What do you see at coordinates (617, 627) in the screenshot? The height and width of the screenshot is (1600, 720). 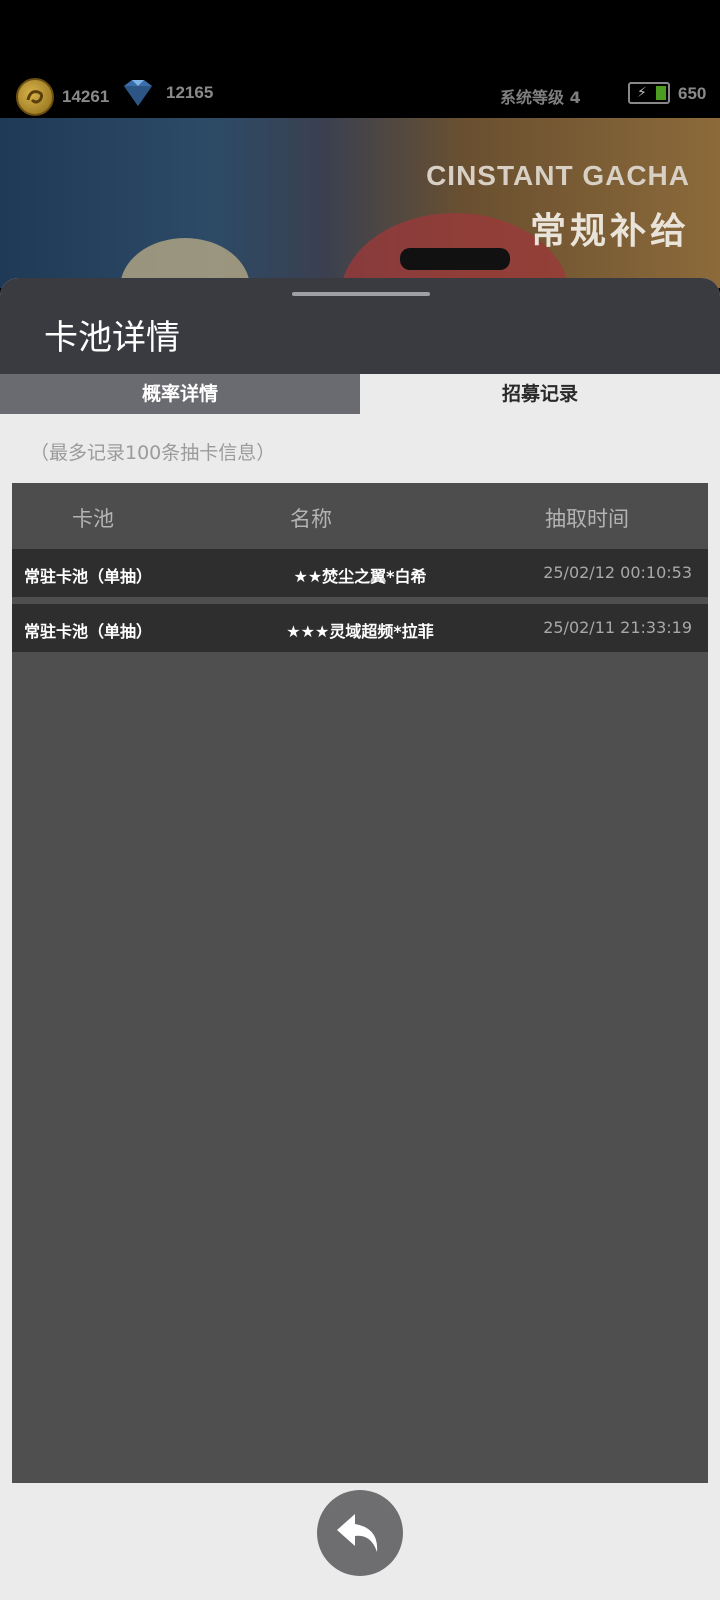 I see `row-time: 25/02/11 21:33:19` at bounding box center [617, 627].